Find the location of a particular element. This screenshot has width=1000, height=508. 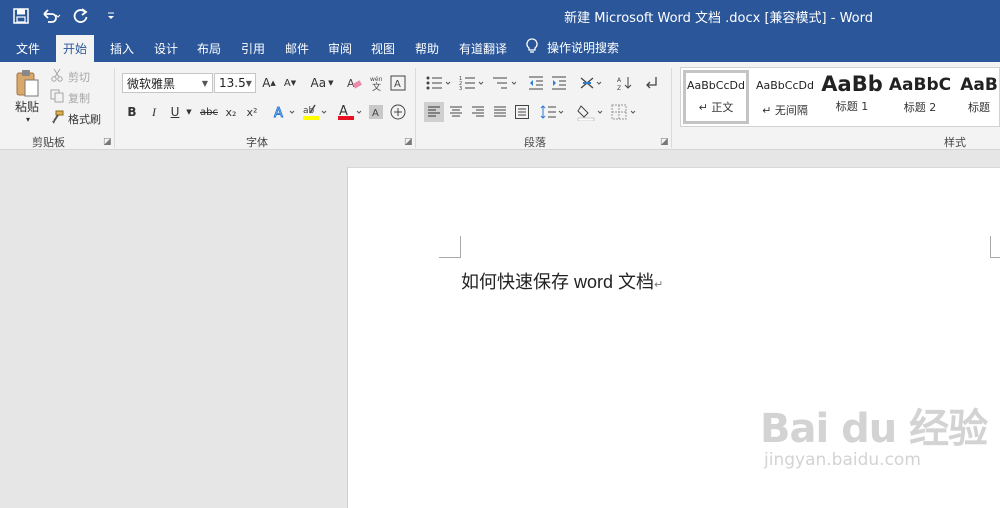

format-painter-button: 格式刷 is located at coordinates (75, 118).